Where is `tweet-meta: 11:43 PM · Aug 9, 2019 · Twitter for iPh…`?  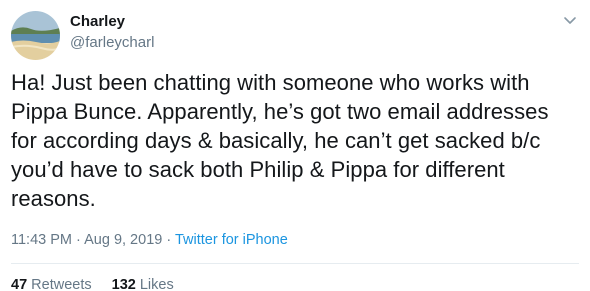
tweet-meta: 11:43 PM · Aug 9, 2019 · Twitter for iPh… is located at coordinates (149, 240).